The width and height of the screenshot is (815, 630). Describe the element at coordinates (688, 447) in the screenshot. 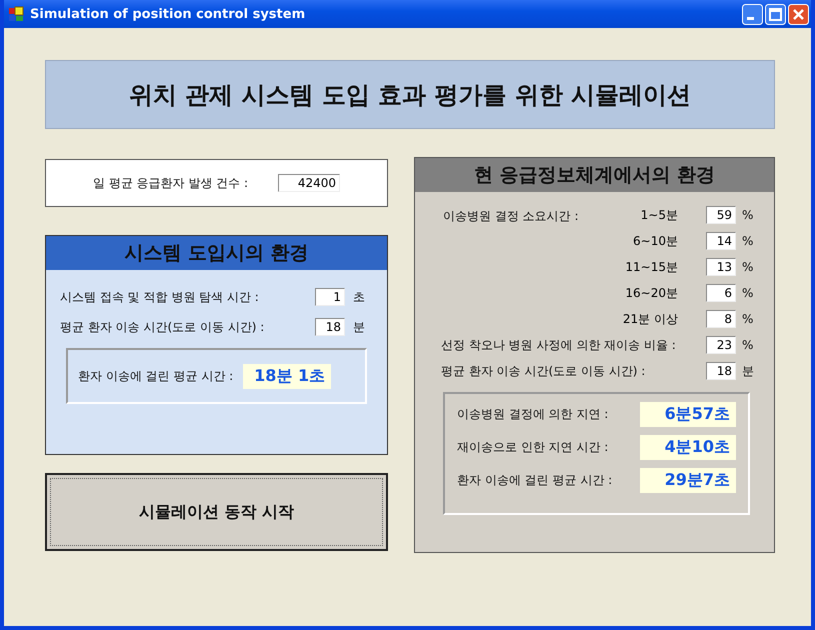

I see `result-value: 4분10초` at that location.